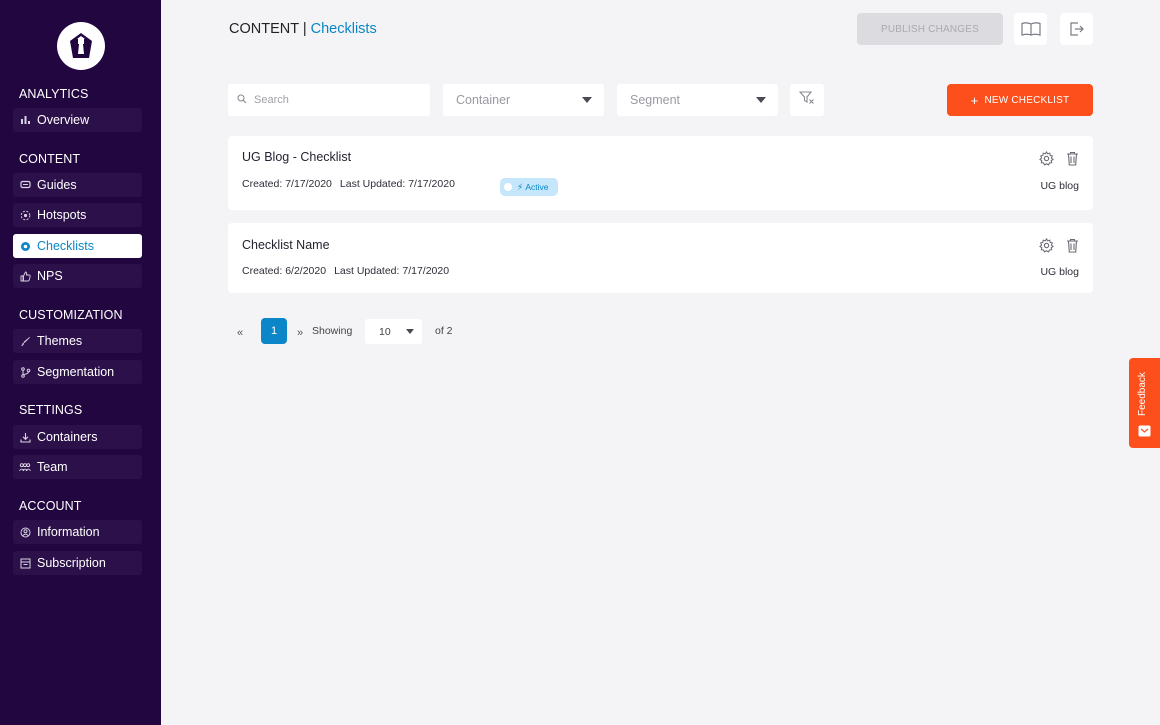 The image size is (1160, 725). What do you see at coordinates (274, 331) in the screenshot?
I see `page-number-current: 1` at bounding box center [274, 331].